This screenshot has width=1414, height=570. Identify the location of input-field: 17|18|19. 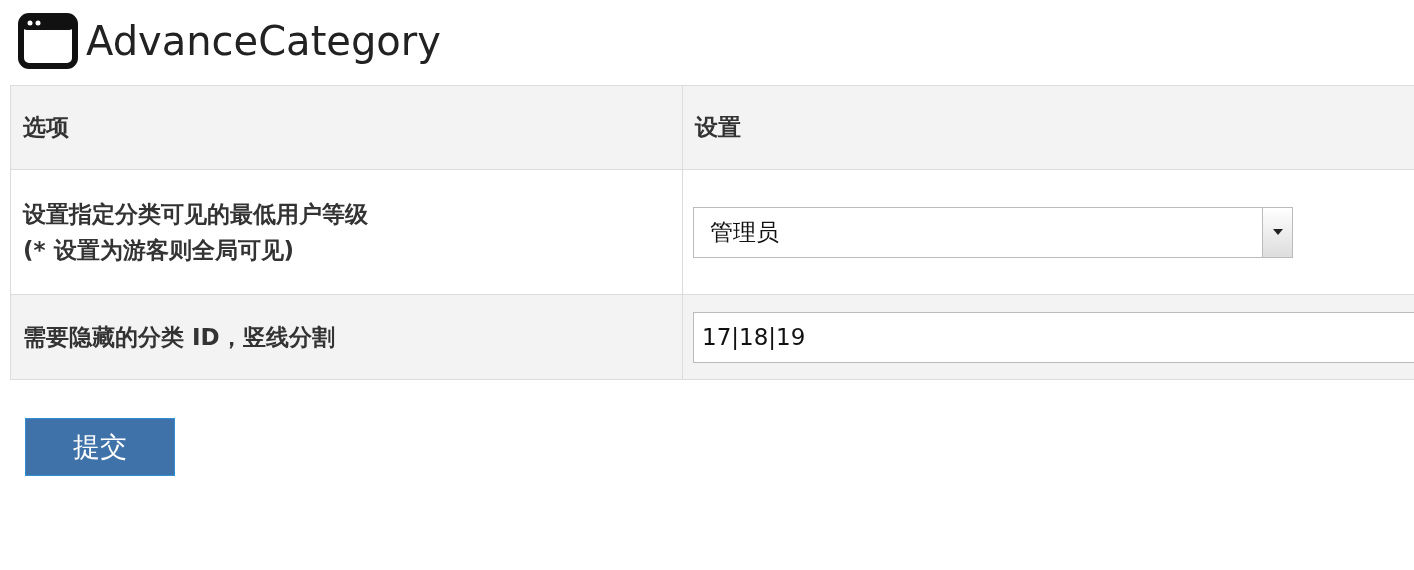
(1053, 337).